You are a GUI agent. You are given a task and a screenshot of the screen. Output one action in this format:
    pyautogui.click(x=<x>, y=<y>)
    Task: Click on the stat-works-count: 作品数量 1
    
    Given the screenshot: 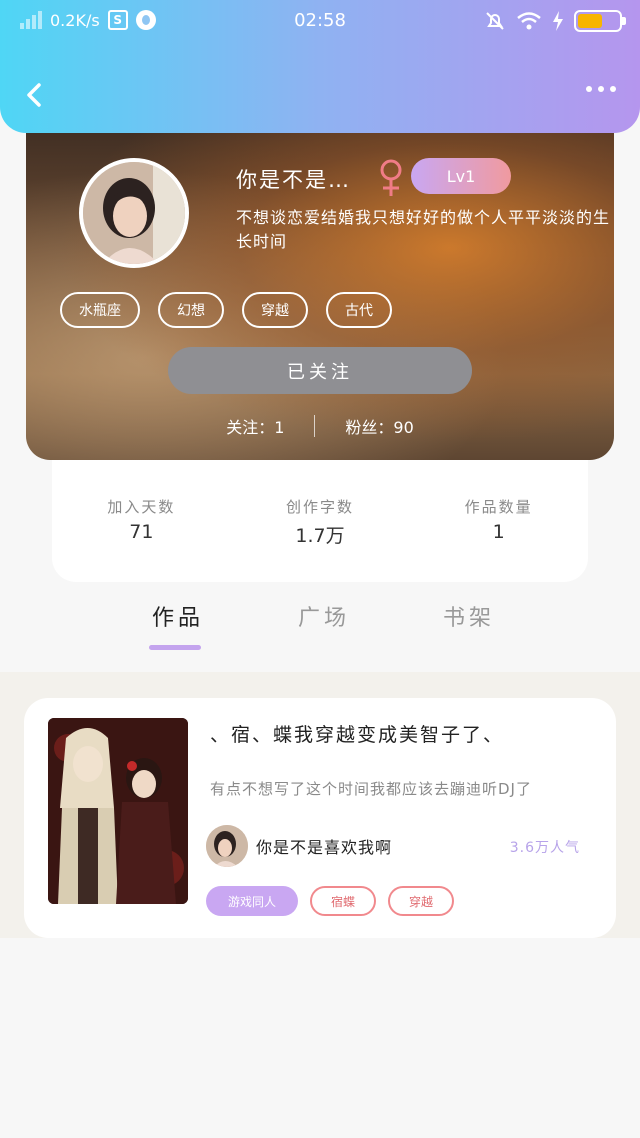 What is the action you would take?
    pyautogui.click(x=499, y=539)
    